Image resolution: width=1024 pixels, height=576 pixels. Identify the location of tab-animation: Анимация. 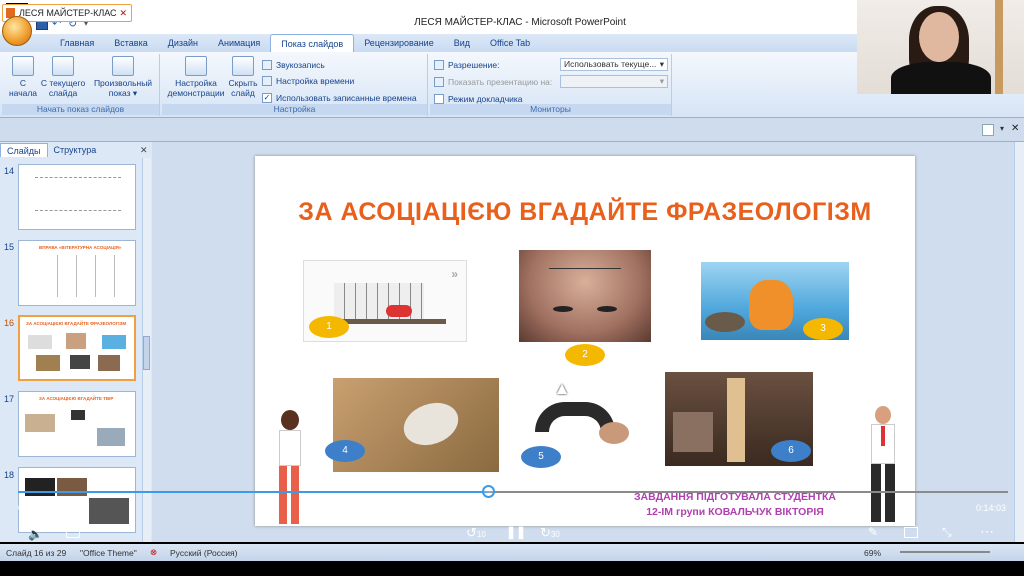
(239, 43).